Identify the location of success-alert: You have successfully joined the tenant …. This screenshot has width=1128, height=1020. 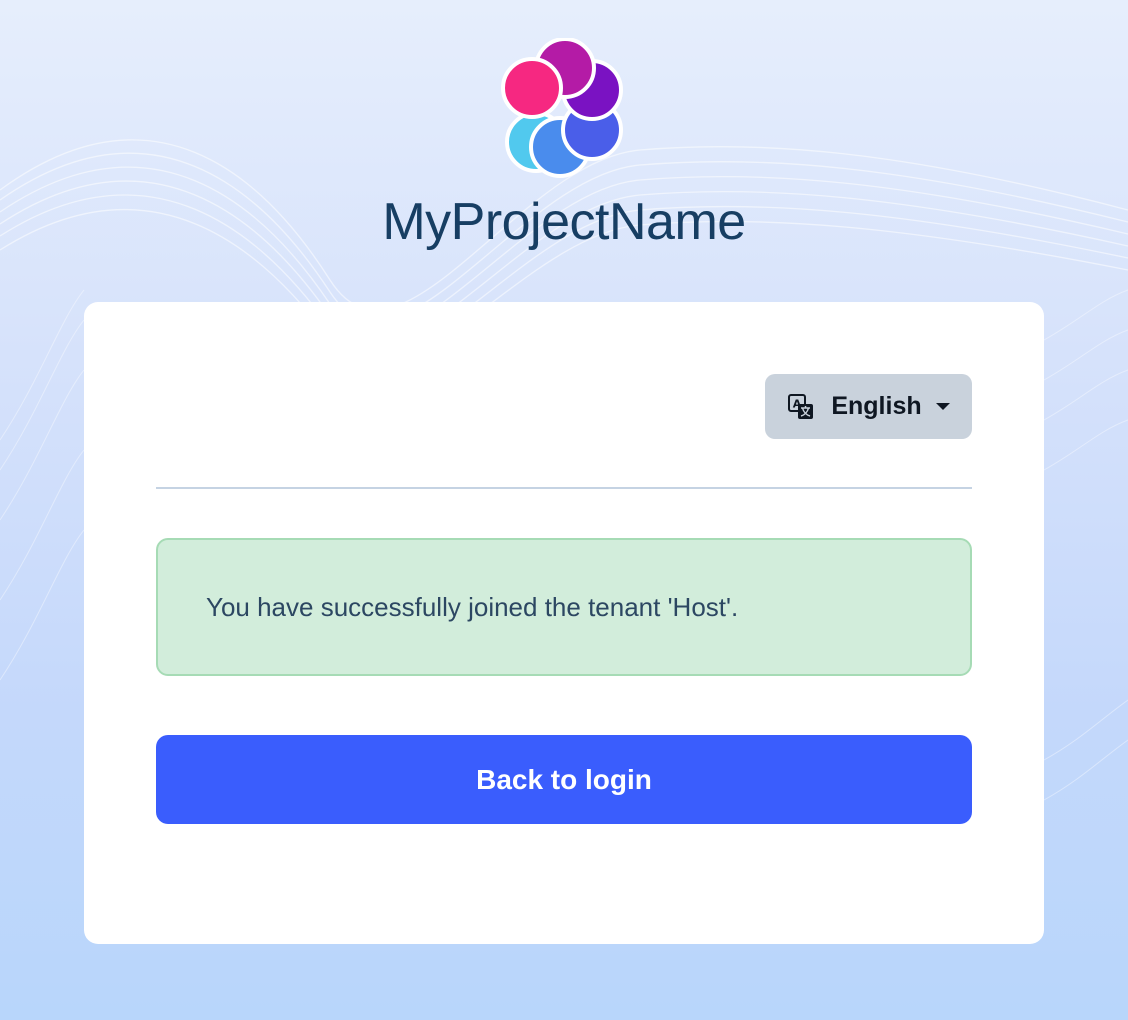
(564, 607).